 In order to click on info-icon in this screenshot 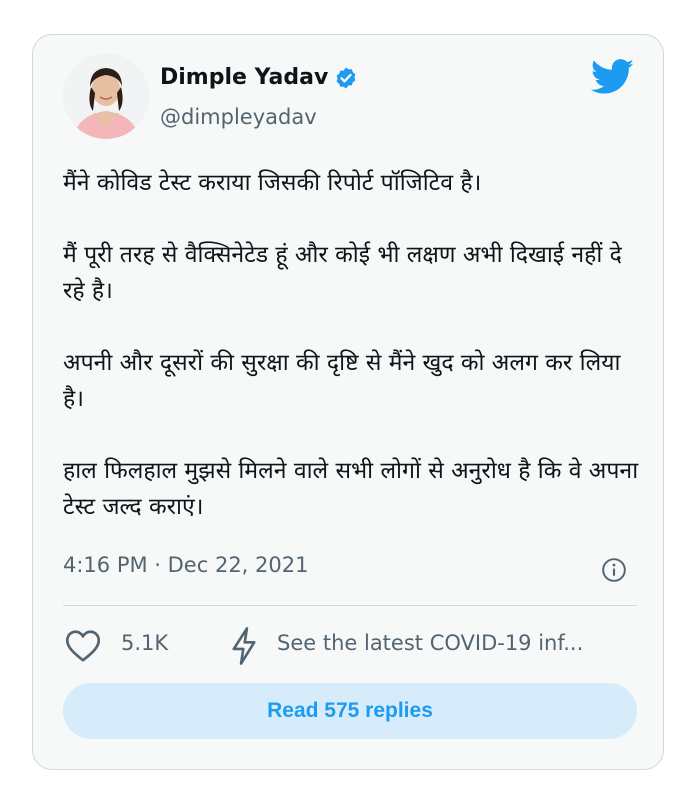, I will do `click(614, 570)`.